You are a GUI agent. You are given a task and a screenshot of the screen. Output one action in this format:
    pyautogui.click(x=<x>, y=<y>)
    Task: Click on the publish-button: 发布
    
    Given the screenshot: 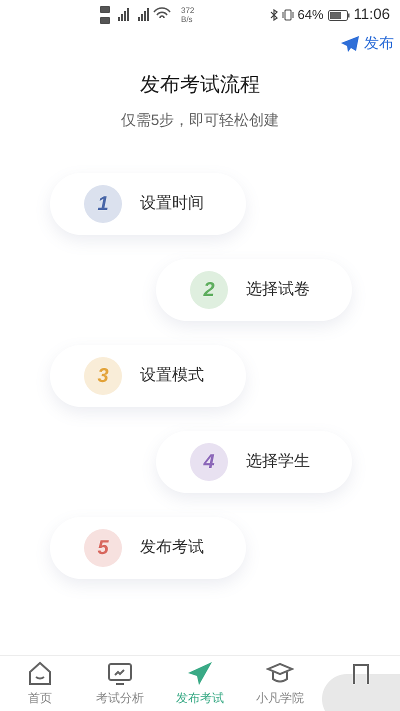 What is the action you would take?
    pyautogui.click(x=367, y=44)
    